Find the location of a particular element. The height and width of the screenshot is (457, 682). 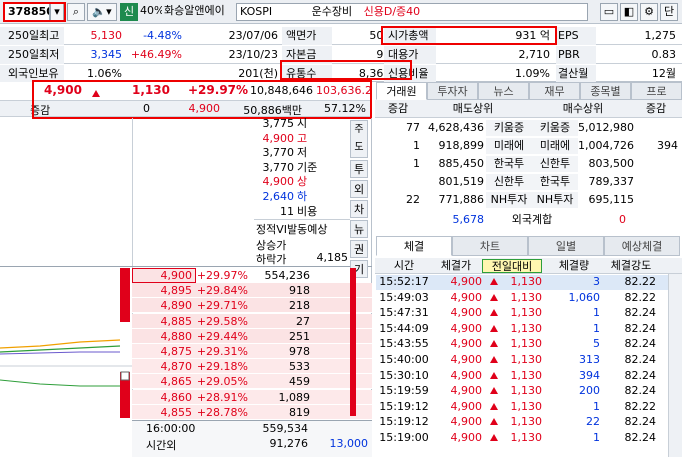

quote-subbar: 증감 0 4,900 50,886백만 57.12% is located at coordinates (186, 108).